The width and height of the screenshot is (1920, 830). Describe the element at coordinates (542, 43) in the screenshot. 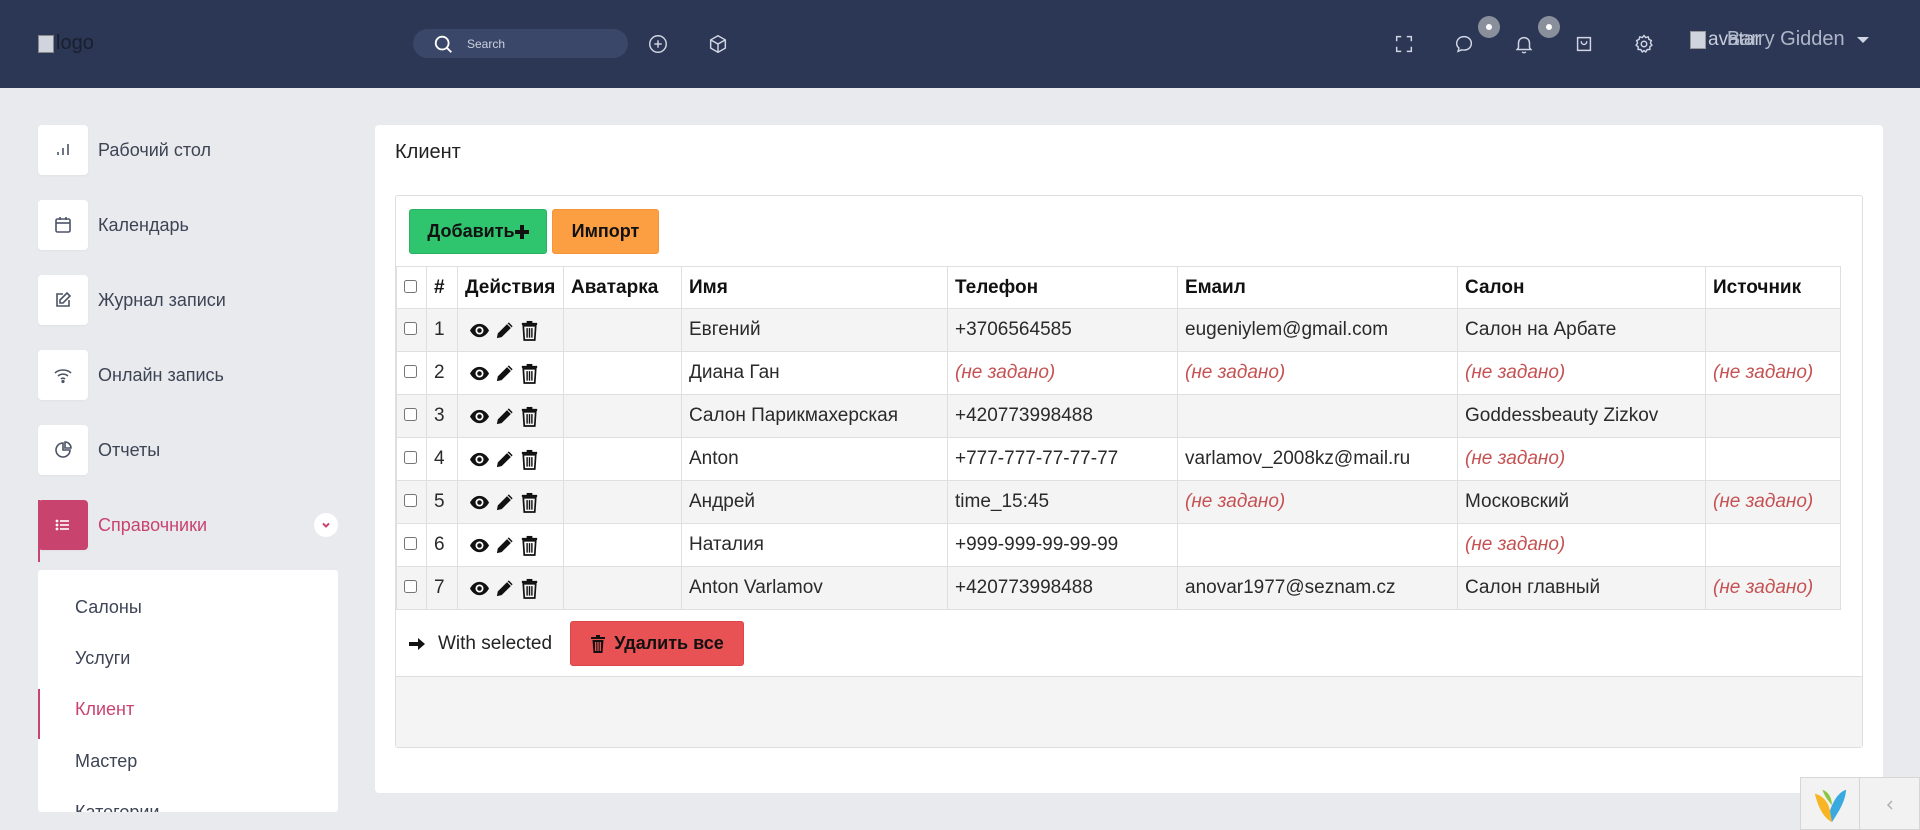

I see `search-input` at that location.